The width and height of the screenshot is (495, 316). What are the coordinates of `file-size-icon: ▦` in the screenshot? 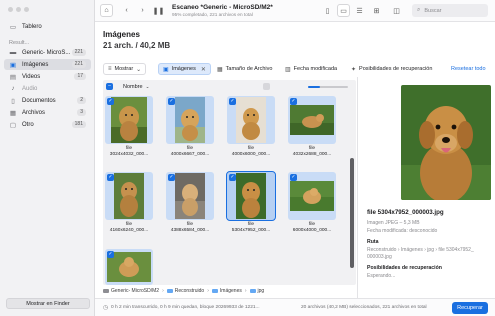 It's located at (220, 69).